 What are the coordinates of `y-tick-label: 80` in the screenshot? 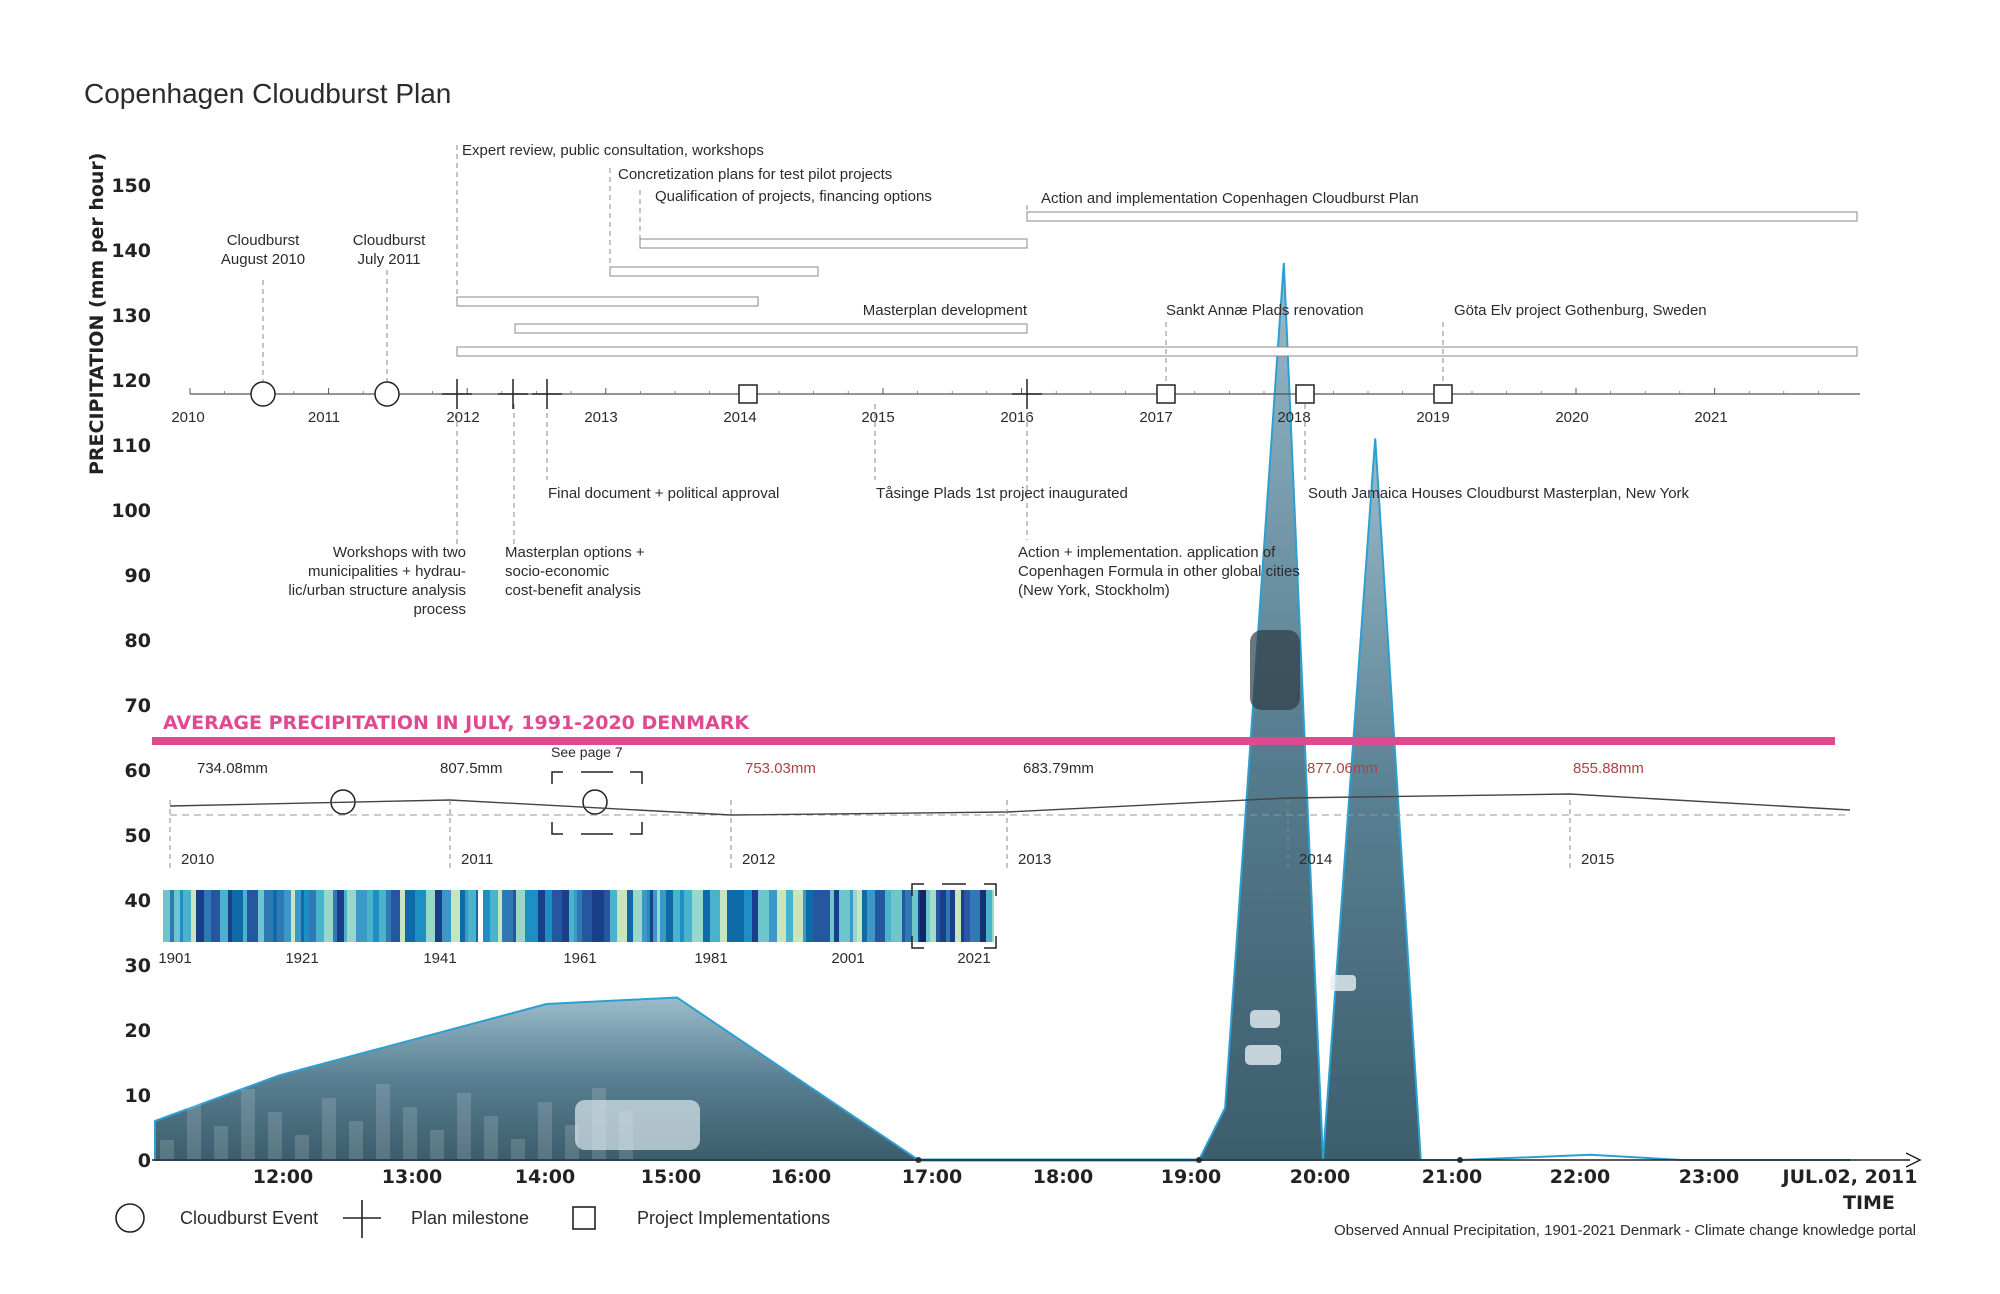 It's located at (138, 641).